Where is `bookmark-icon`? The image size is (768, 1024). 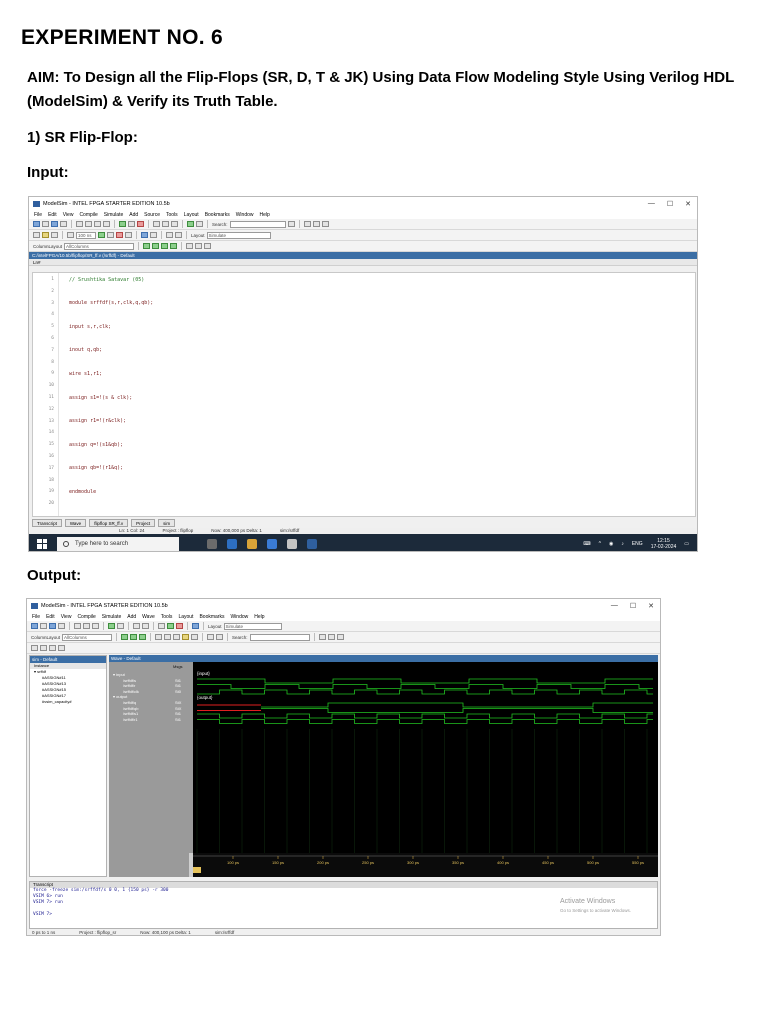 bookmark-icon is located at coordinates (45, 235).